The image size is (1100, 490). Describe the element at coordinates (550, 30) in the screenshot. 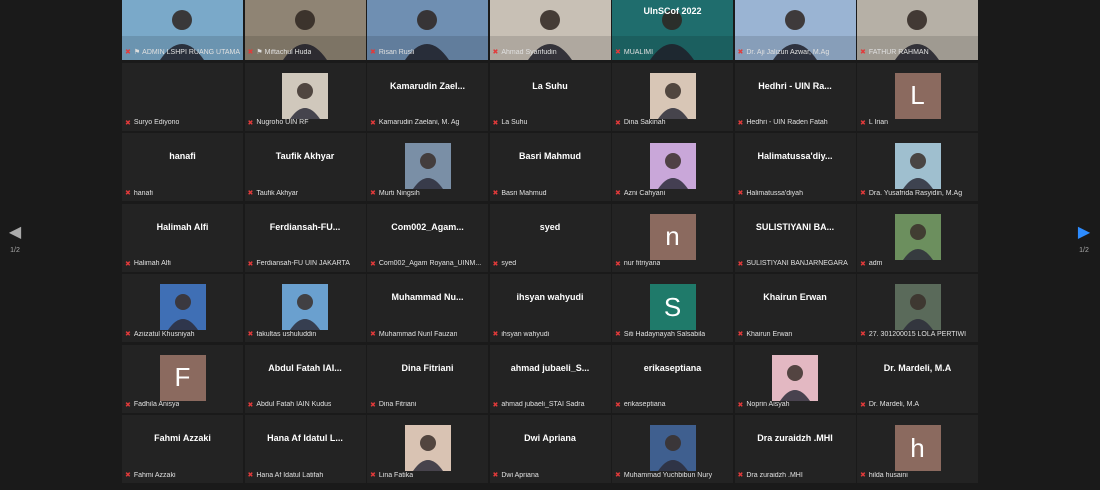

I see `participant-tile: ✖ Ahmad Syarifudin` at that location.